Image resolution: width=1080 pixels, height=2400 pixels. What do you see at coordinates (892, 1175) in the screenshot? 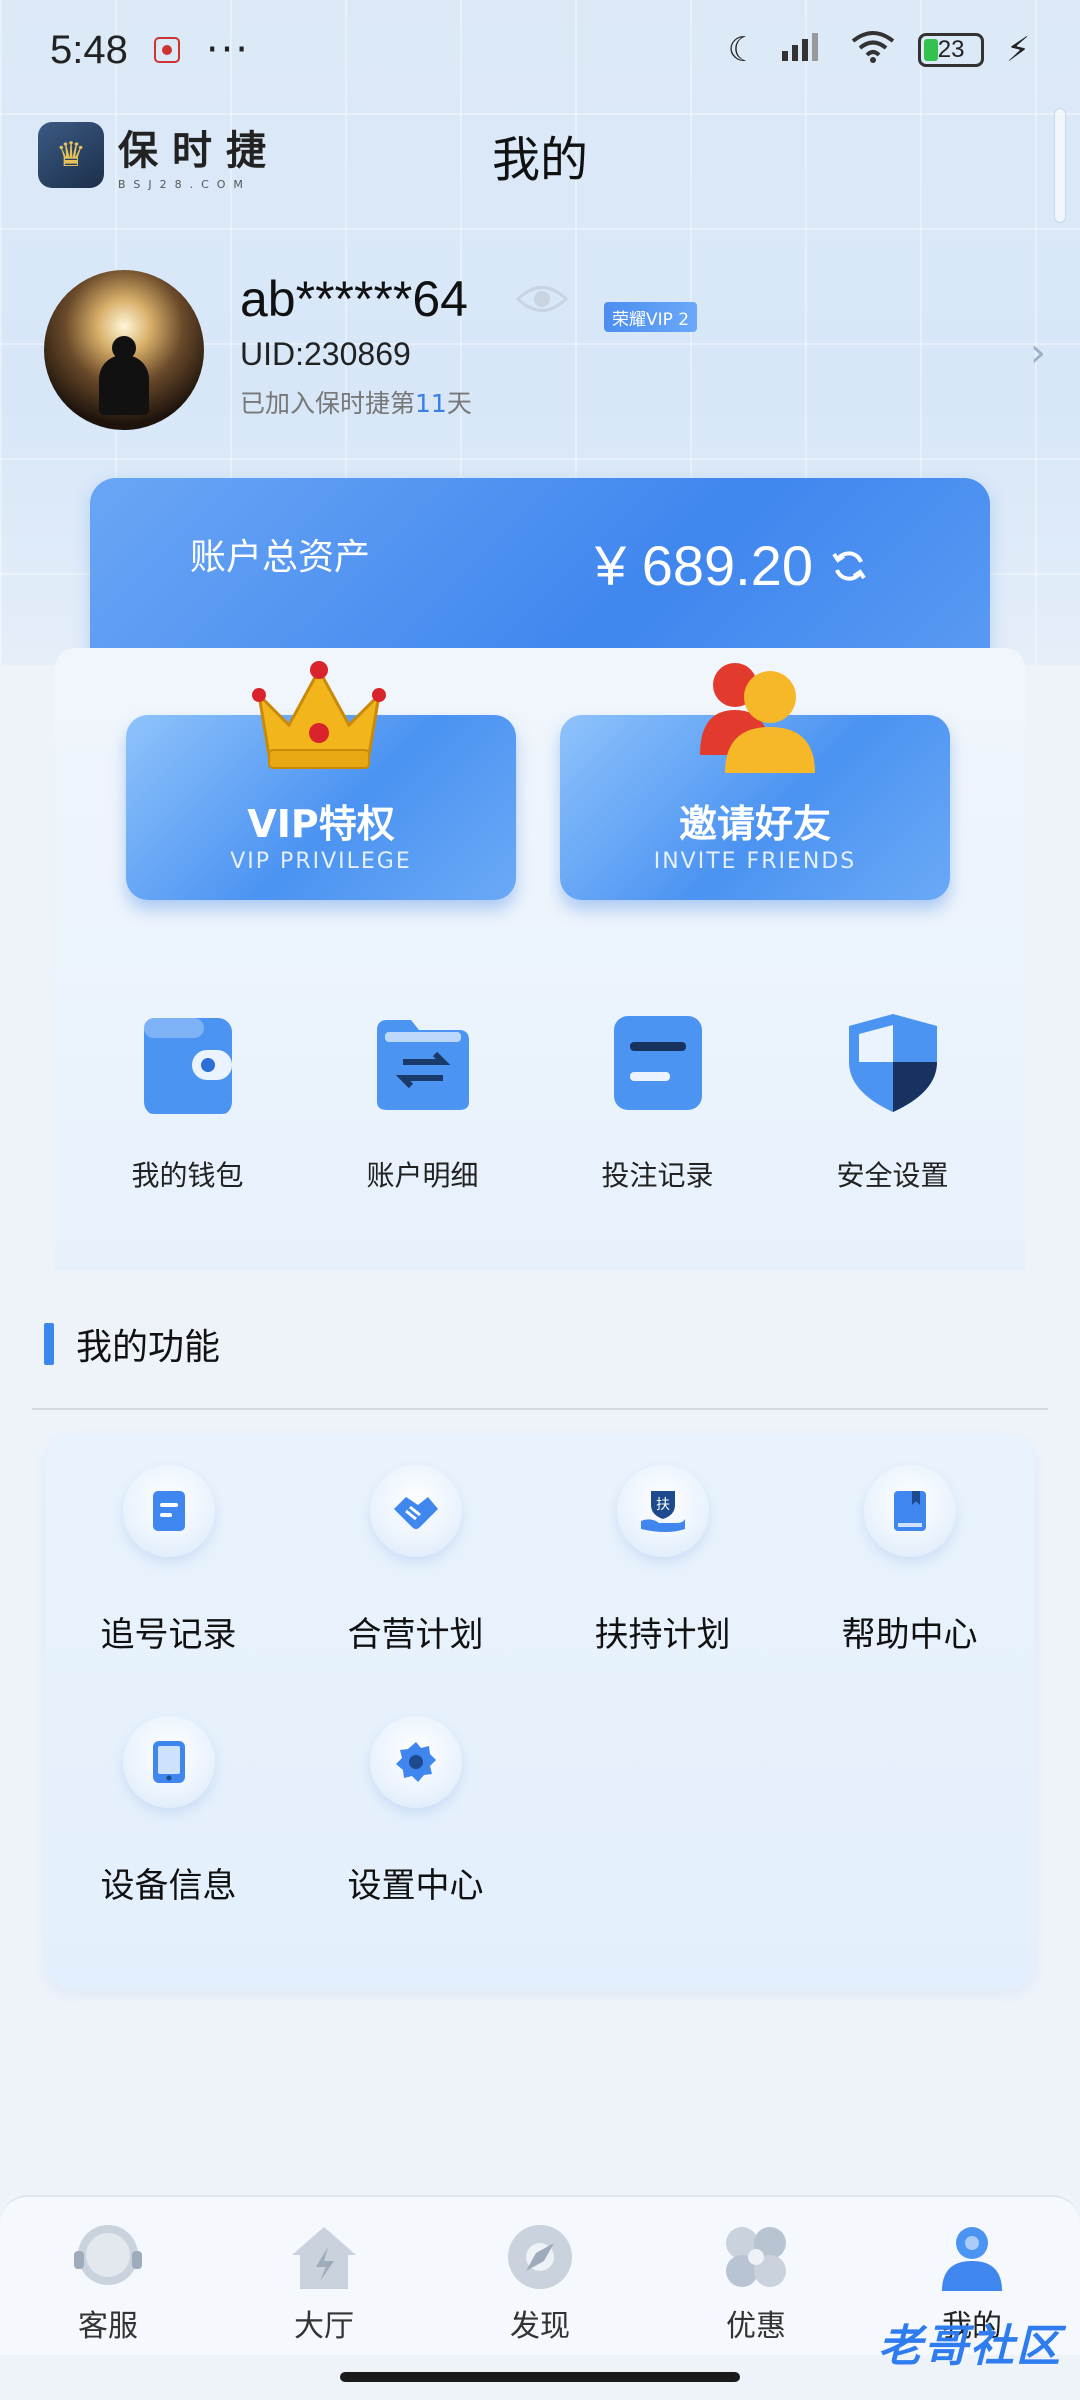
I see `quick-action-label: 安全设置` at bounding box center [892, 1175].